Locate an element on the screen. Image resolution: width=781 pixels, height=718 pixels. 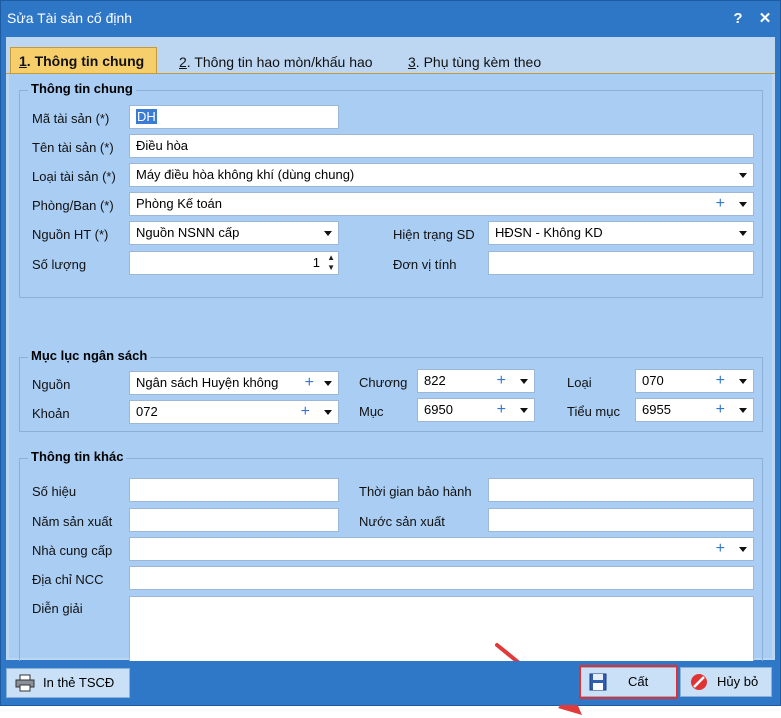
tab-accessories-label: . Phụ tùng kèm theo is located at coordinates (478, 62).